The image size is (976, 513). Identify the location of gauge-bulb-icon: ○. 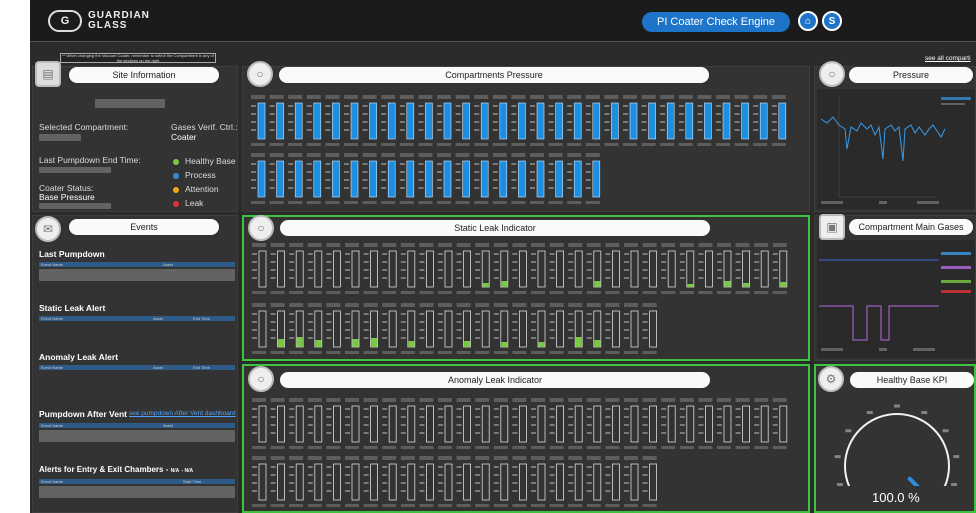
(261, 228).